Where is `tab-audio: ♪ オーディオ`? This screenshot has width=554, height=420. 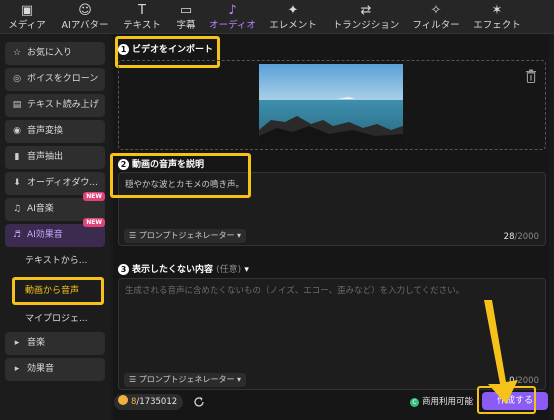
tab-audio: ♪ オーディオ is located at coordinates (232, 18).